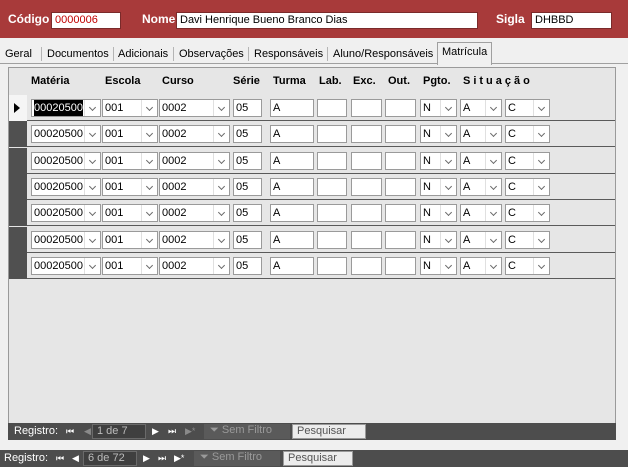 Image resolution: width=628 pixels, height=467 pixels. Describe the element at coordinates (110, 458) in the screenshot. I see `record-position: 6 de 72` at that location.